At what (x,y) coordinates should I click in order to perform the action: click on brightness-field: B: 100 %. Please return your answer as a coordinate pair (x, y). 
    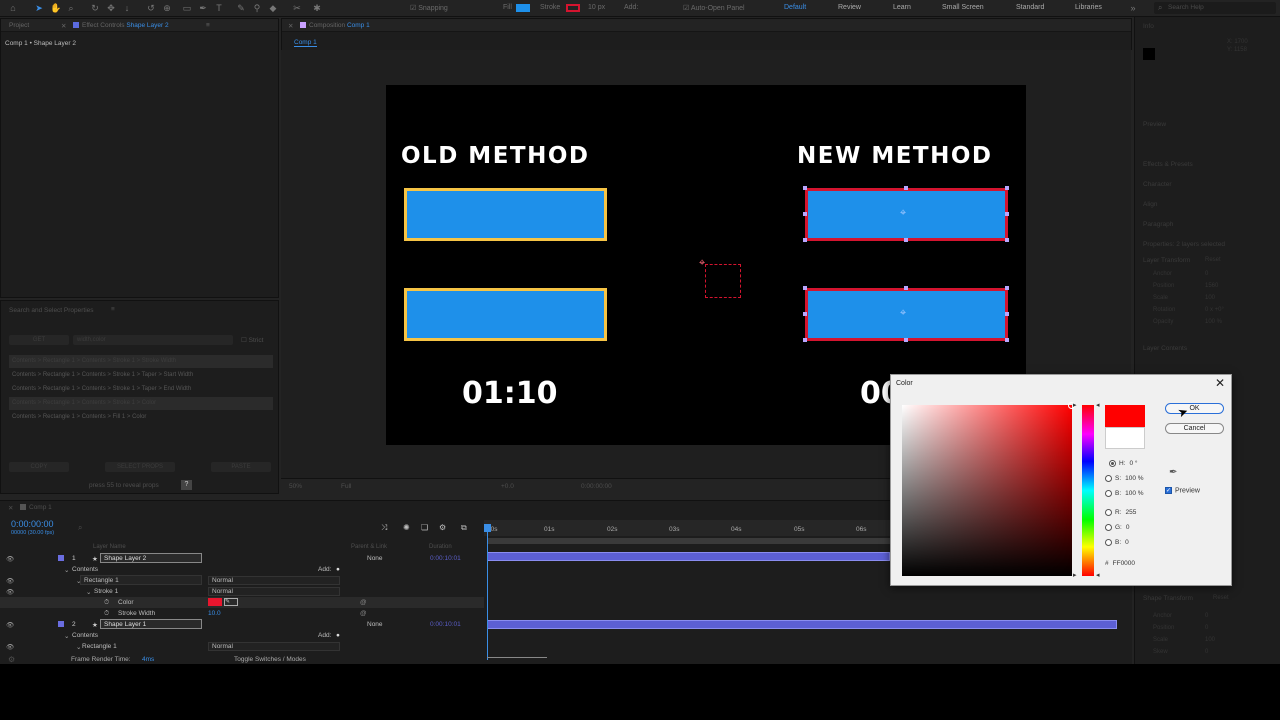
    Looking at the image, I should click on (1124, 495).